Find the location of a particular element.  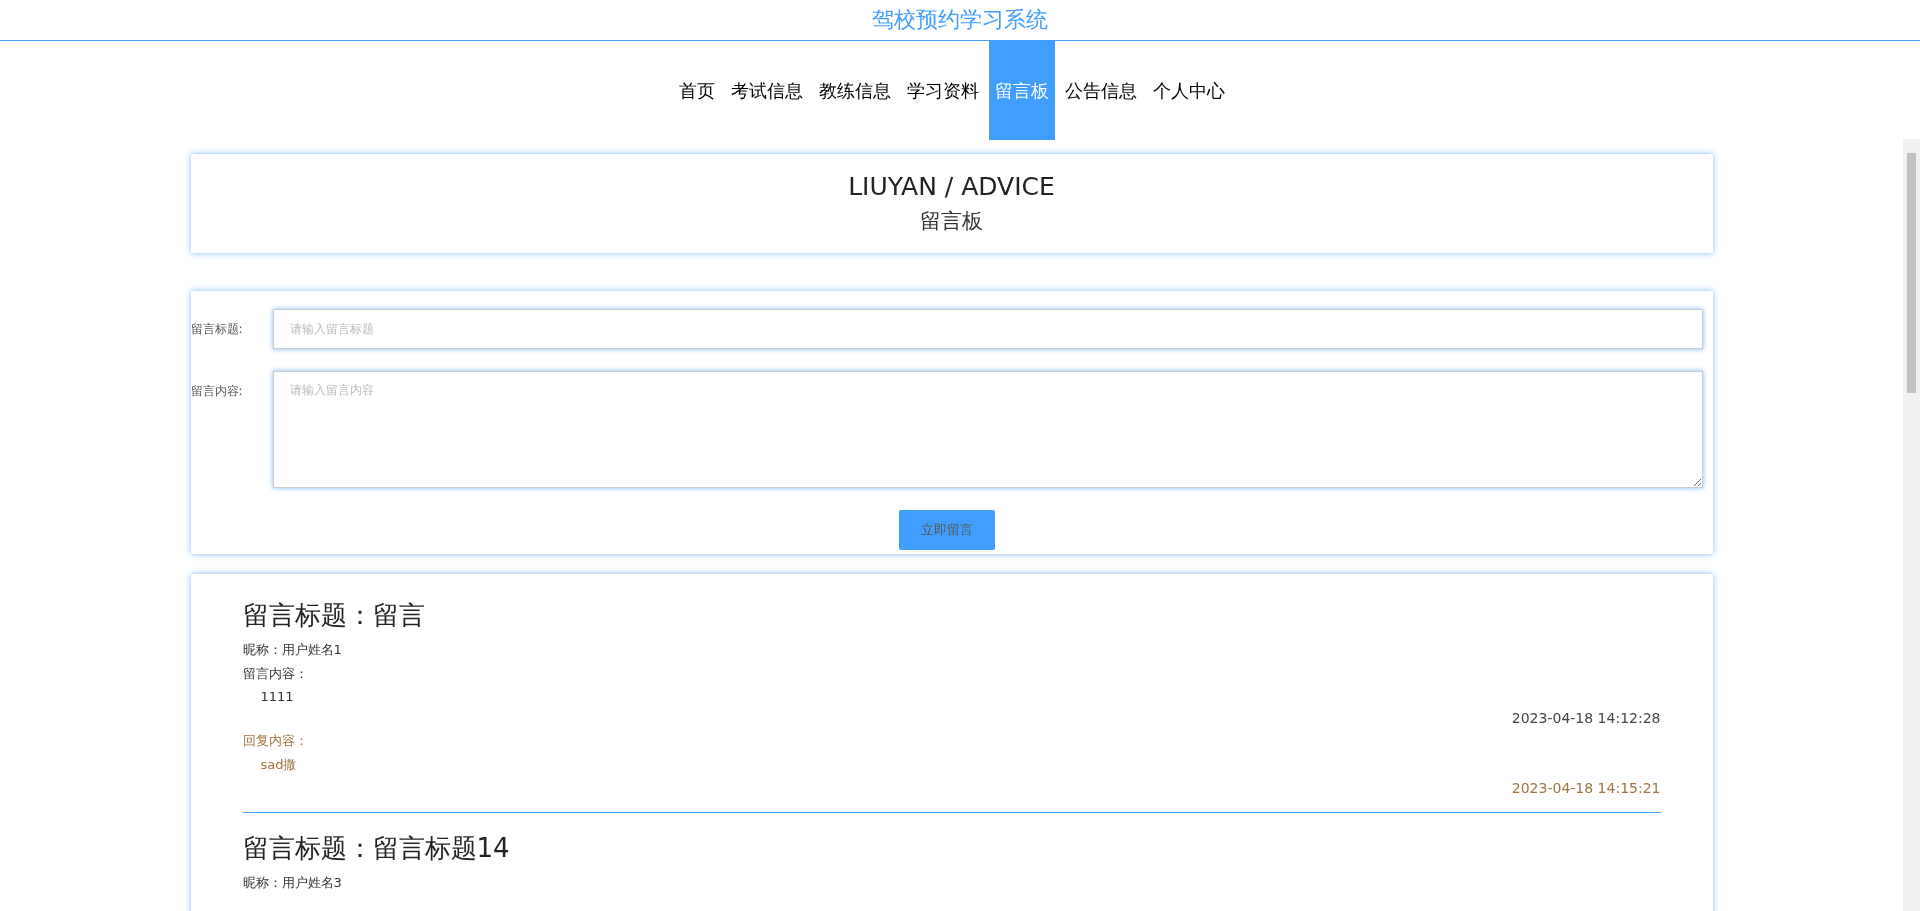

message-title: 留言标题：留言 is located at coordinates (334, 615).